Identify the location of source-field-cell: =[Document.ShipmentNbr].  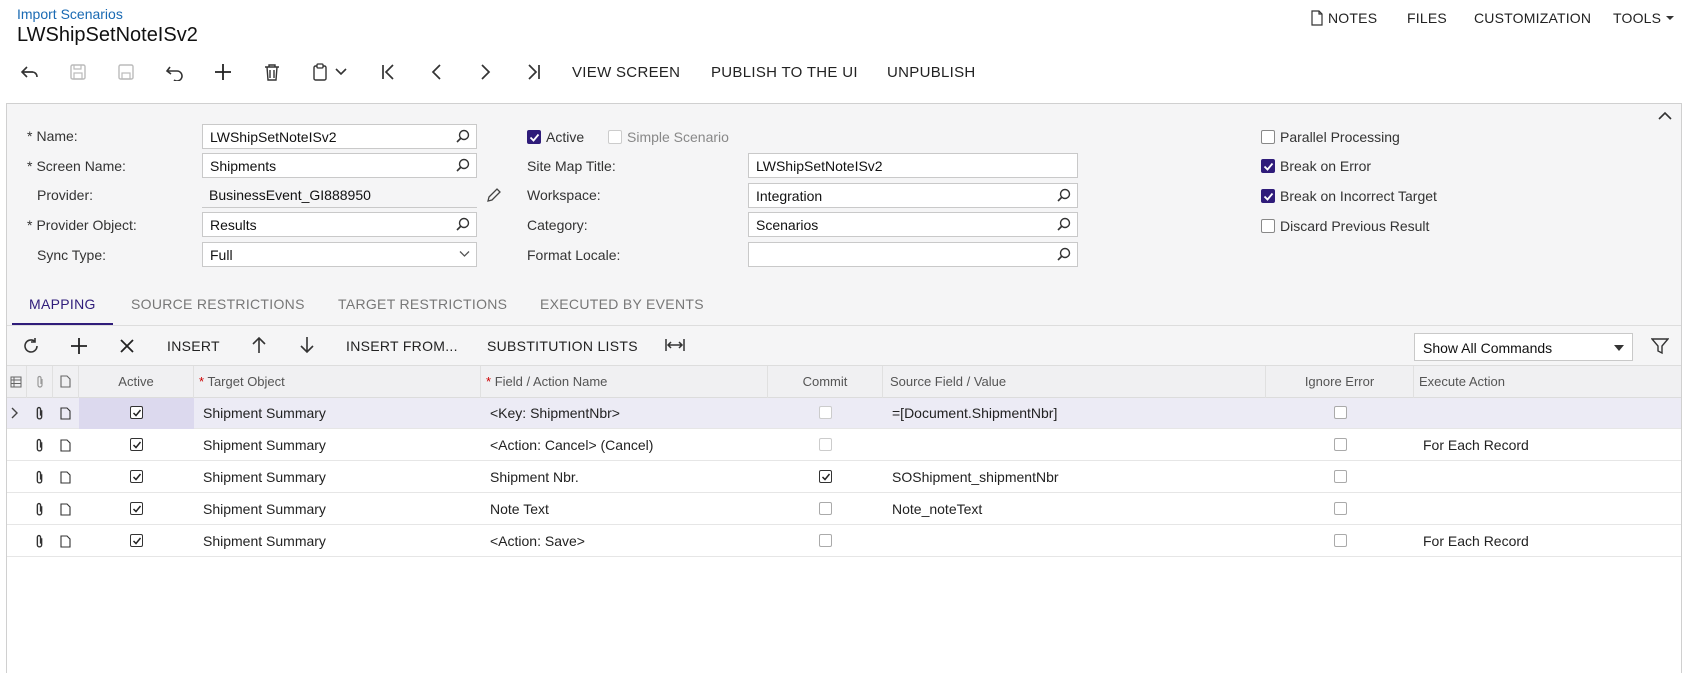
(974, 413).